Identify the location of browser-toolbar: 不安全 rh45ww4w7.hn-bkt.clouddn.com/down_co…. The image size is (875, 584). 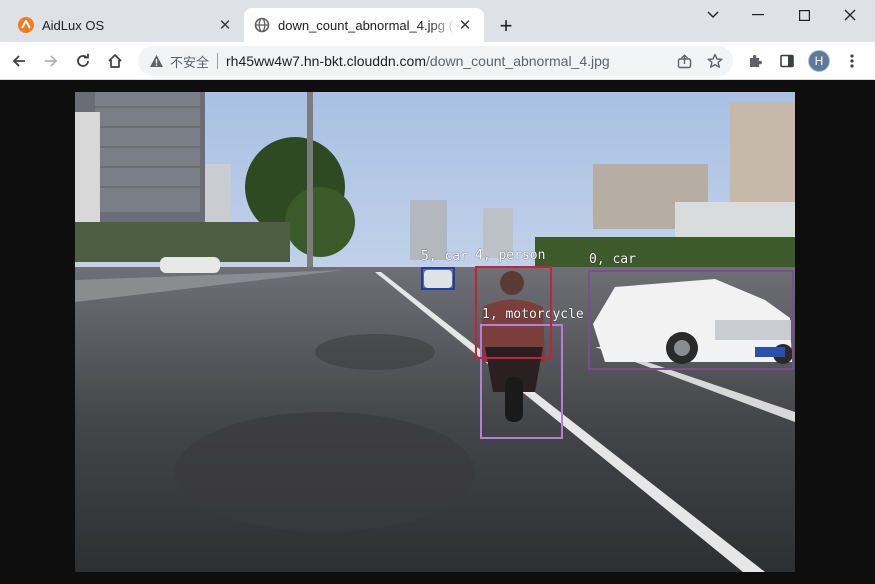
(437, 61).